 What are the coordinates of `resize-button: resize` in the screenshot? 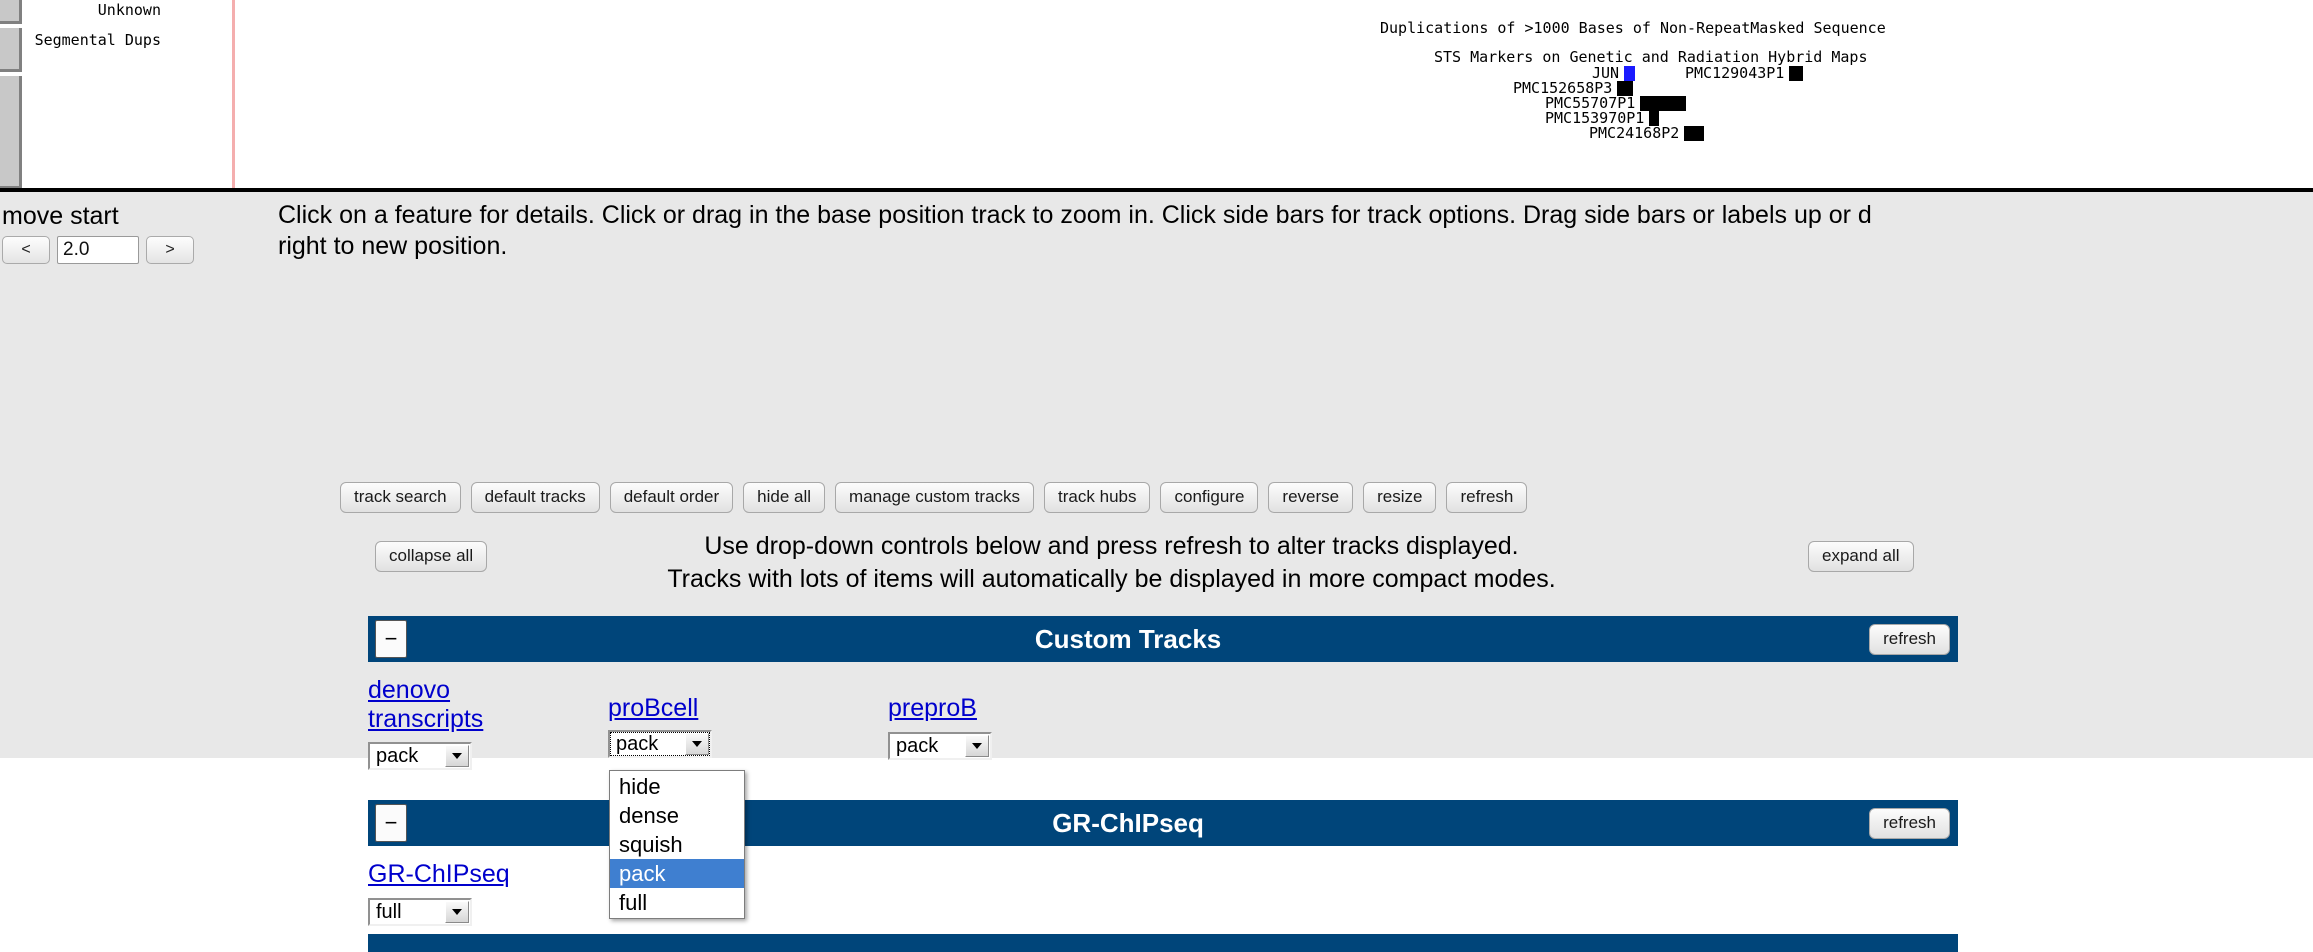 It's located at (1400, 497).